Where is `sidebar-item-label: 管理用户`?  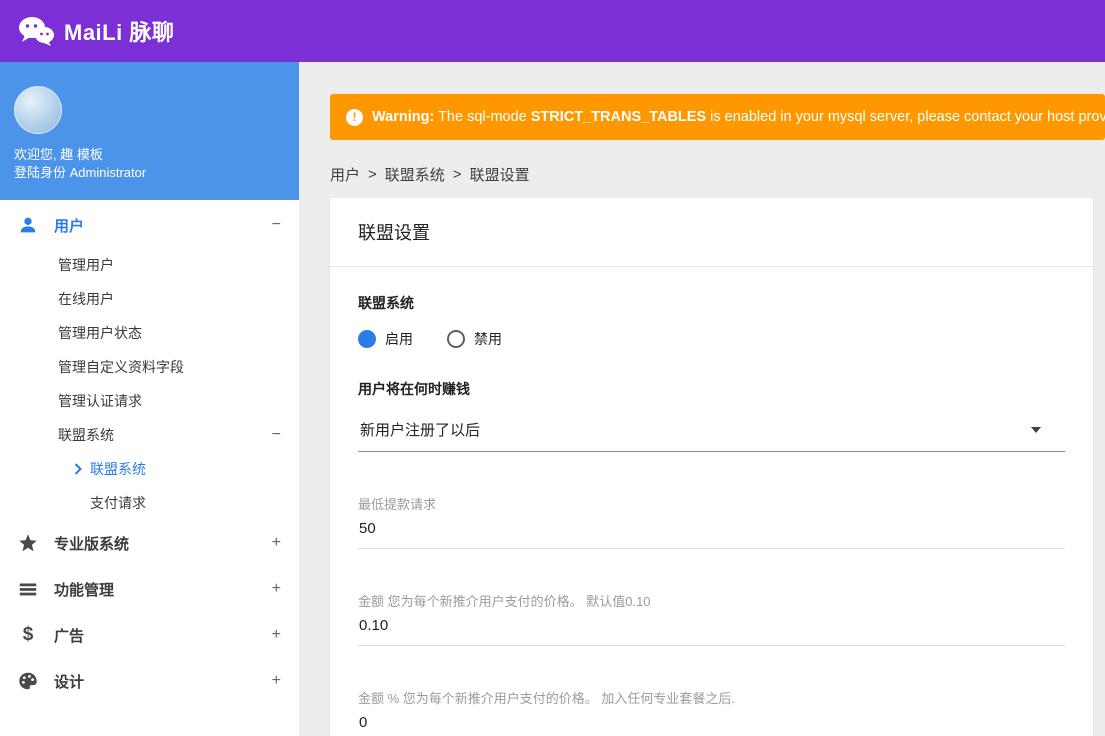 sidebar-item-label: 管理用户 is located at coordinates (86, 265).